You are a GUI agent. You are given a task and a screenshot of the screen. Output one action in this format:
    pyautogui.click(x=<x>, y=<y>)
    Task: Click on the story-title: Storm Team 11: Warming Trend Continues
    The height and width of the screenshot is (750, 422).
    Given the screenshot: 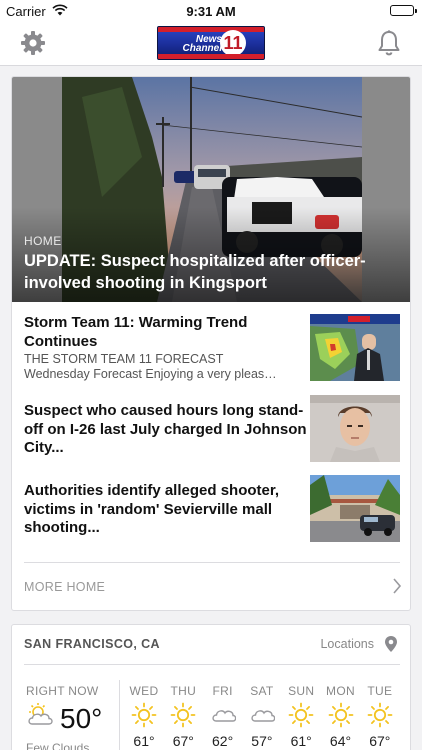 What is the action you would take?
    pyautogui.click(x=166, y=332)
    